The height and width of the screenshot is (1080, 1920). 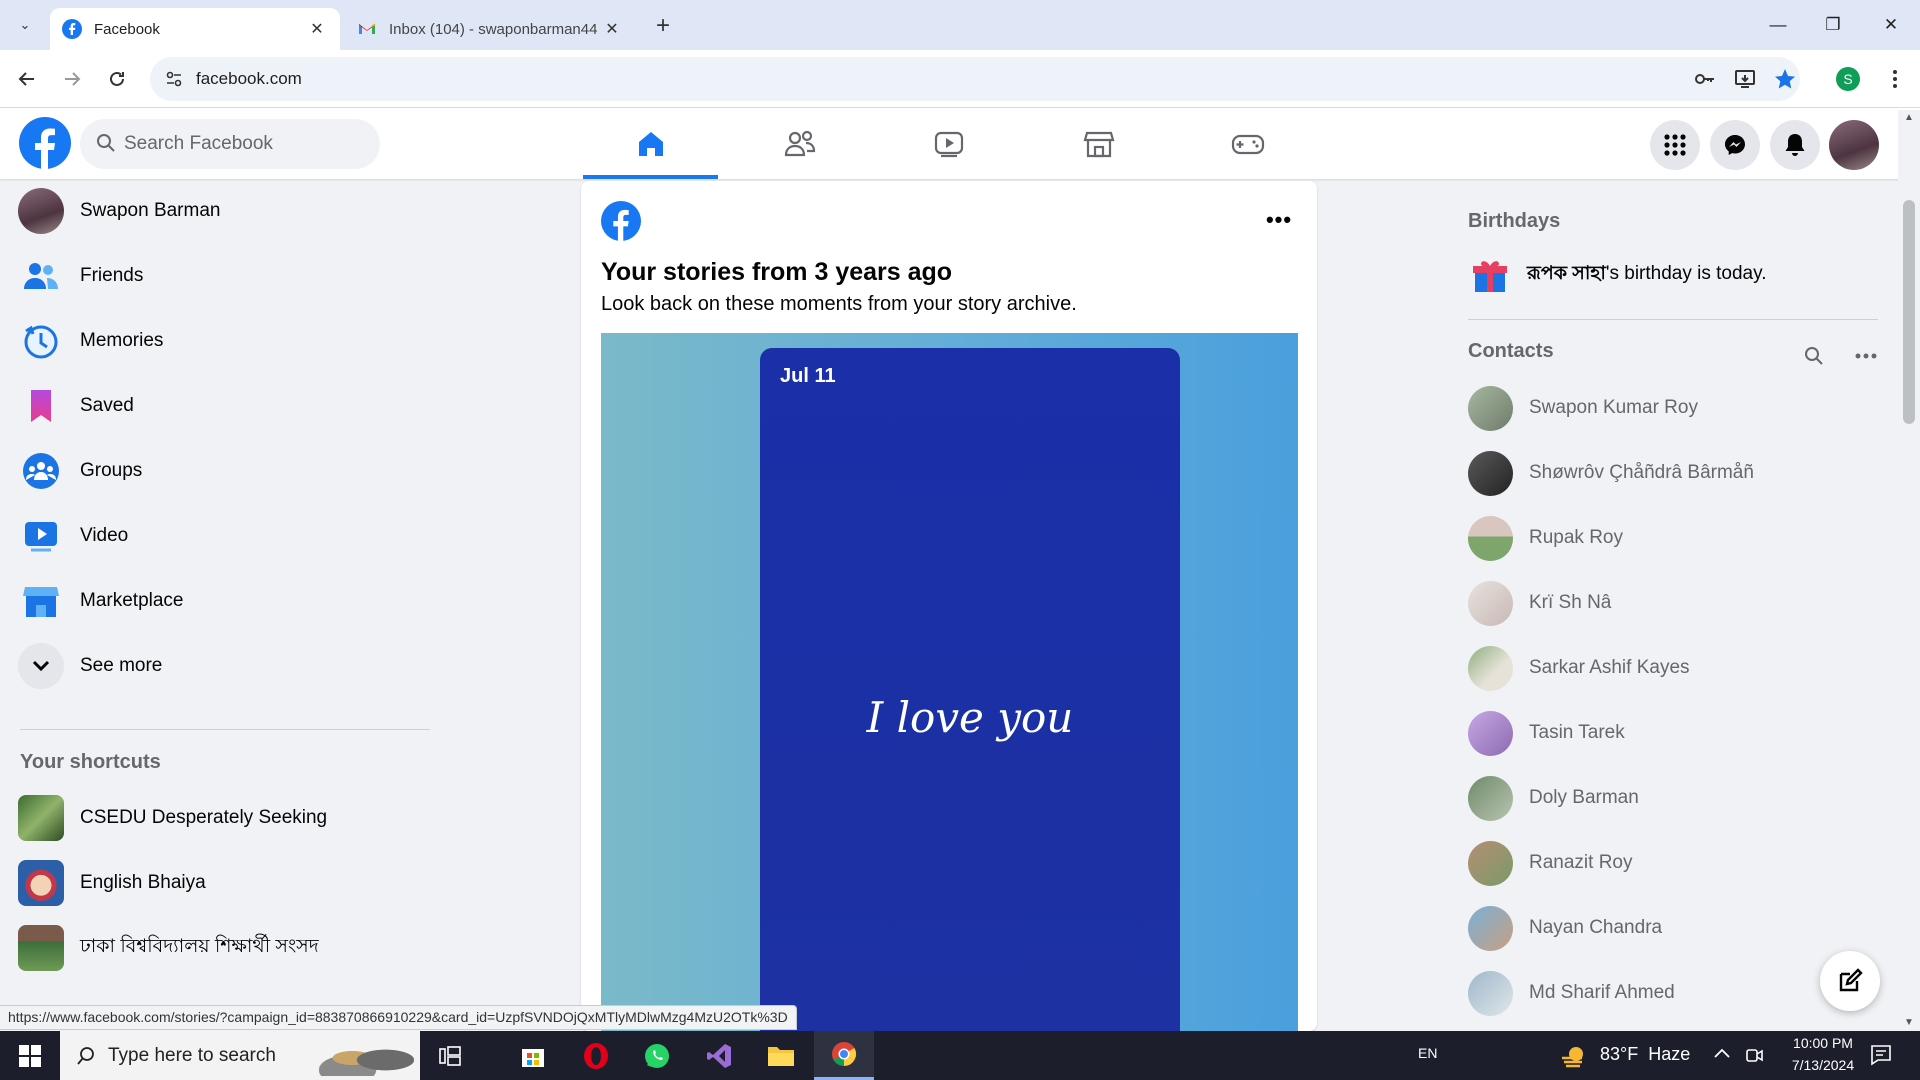 What do you see at coordinates (1566, 273) in the screenshot?
I see `birthday-name: রূপক সাহা` at bounding box center [1566, 273].